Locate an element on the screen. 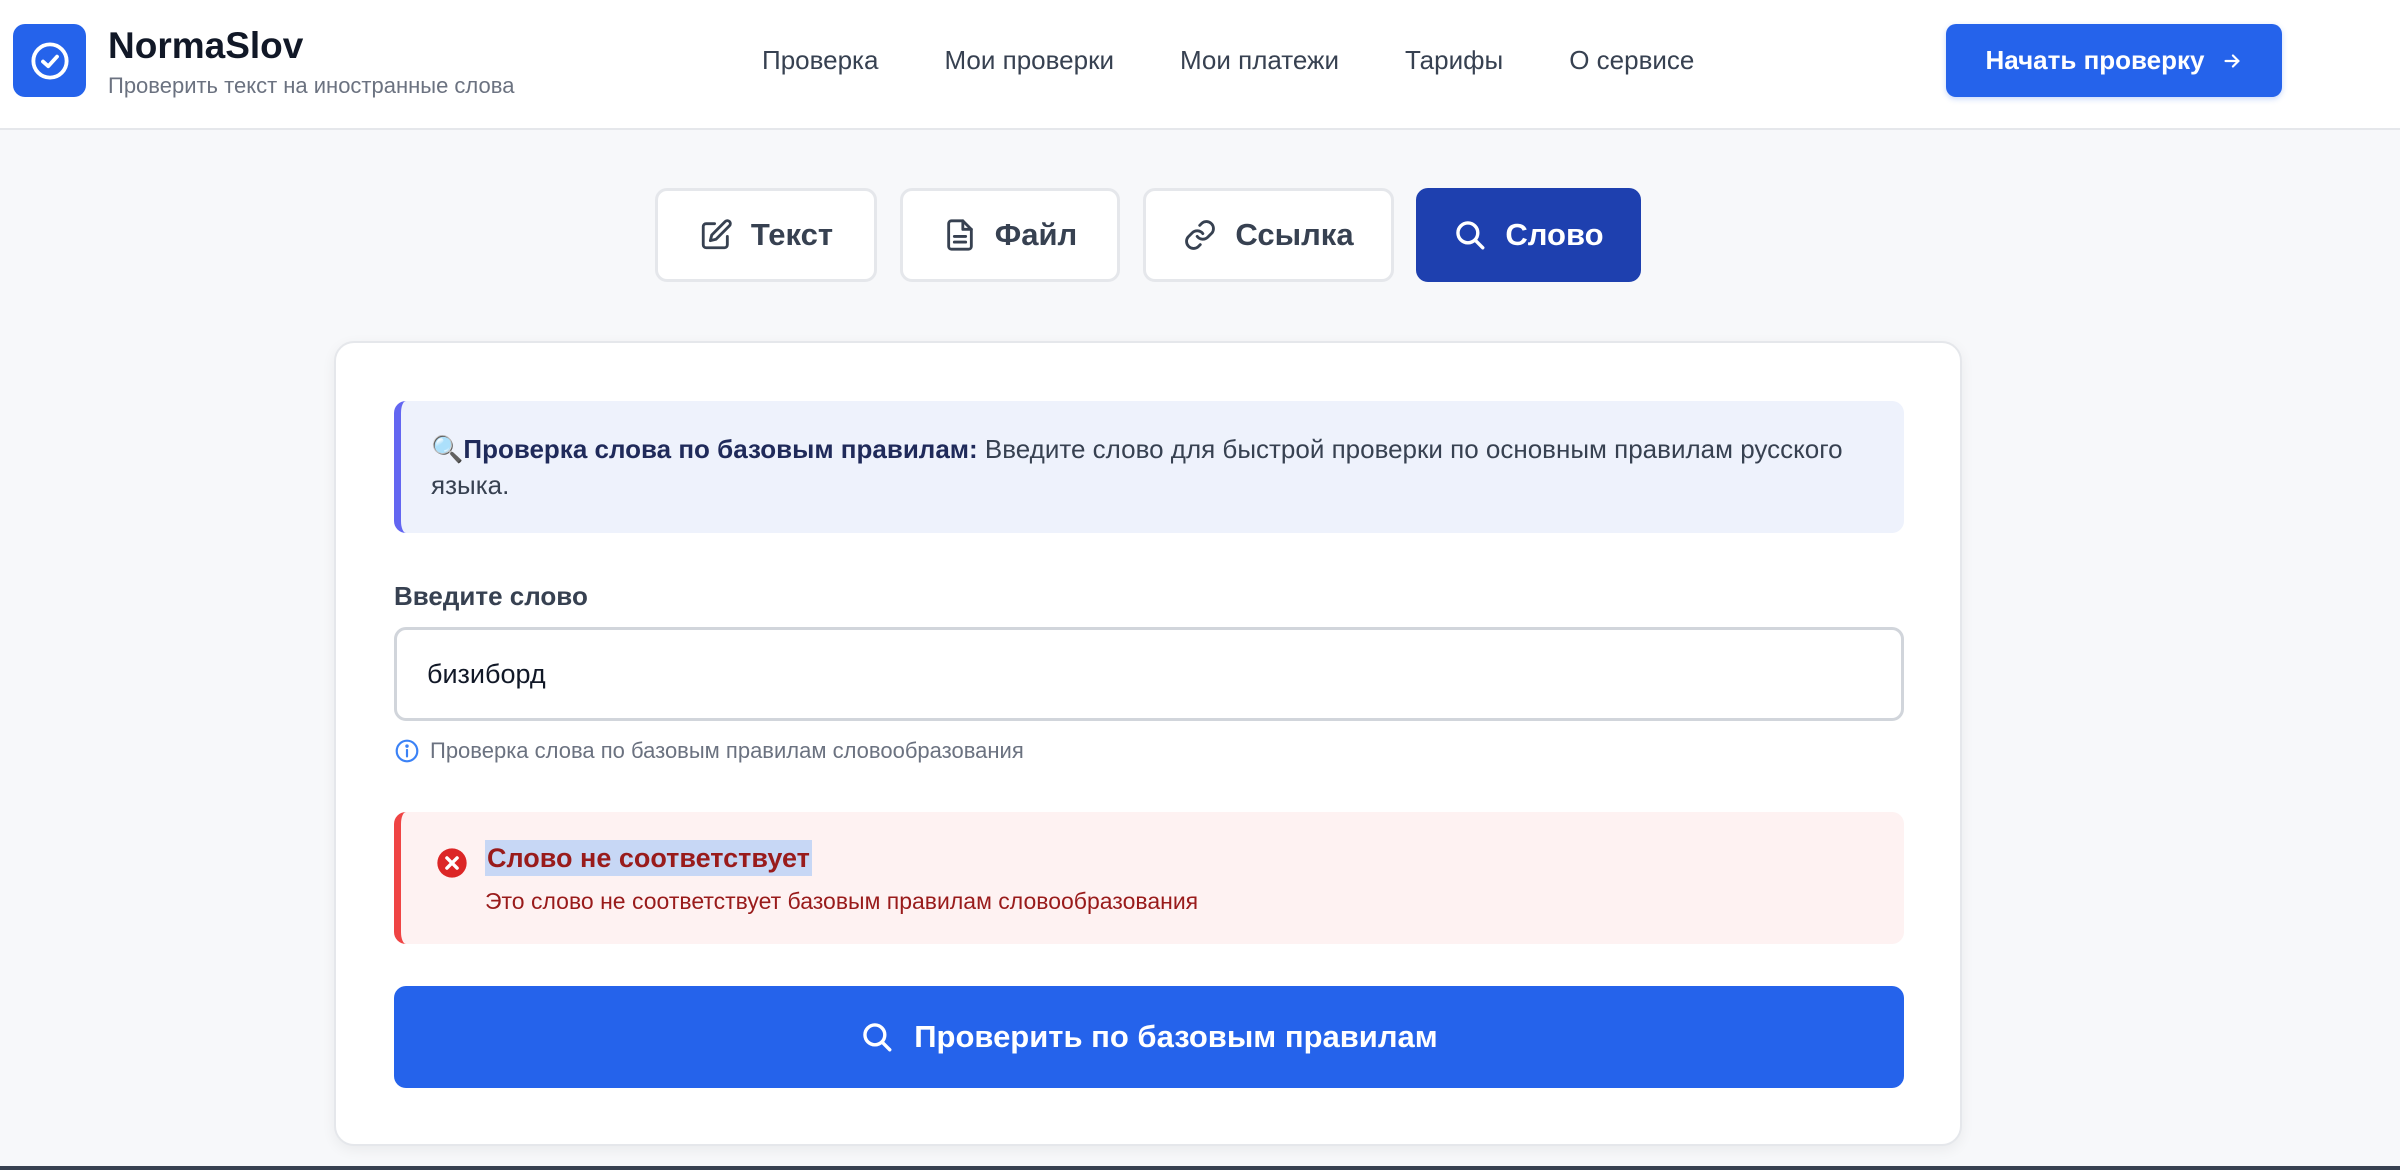 The image size is (2400, 1170). arrow-right-icon is located at coordinates (2231, 60).